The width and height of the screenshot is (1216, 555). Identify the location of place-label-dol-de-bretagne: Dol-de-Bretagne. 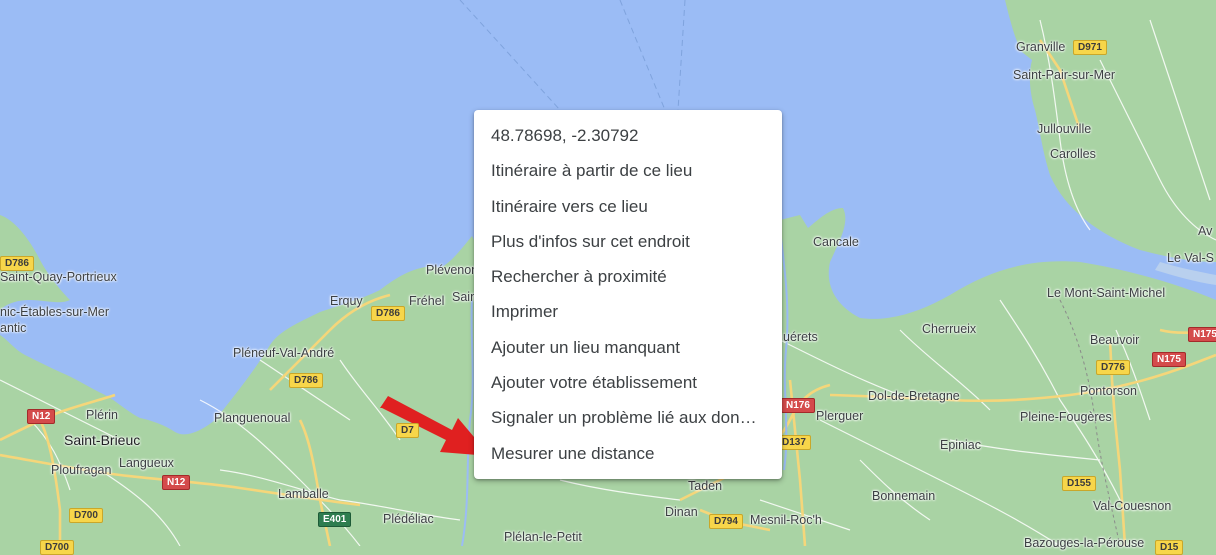
(914, 396).